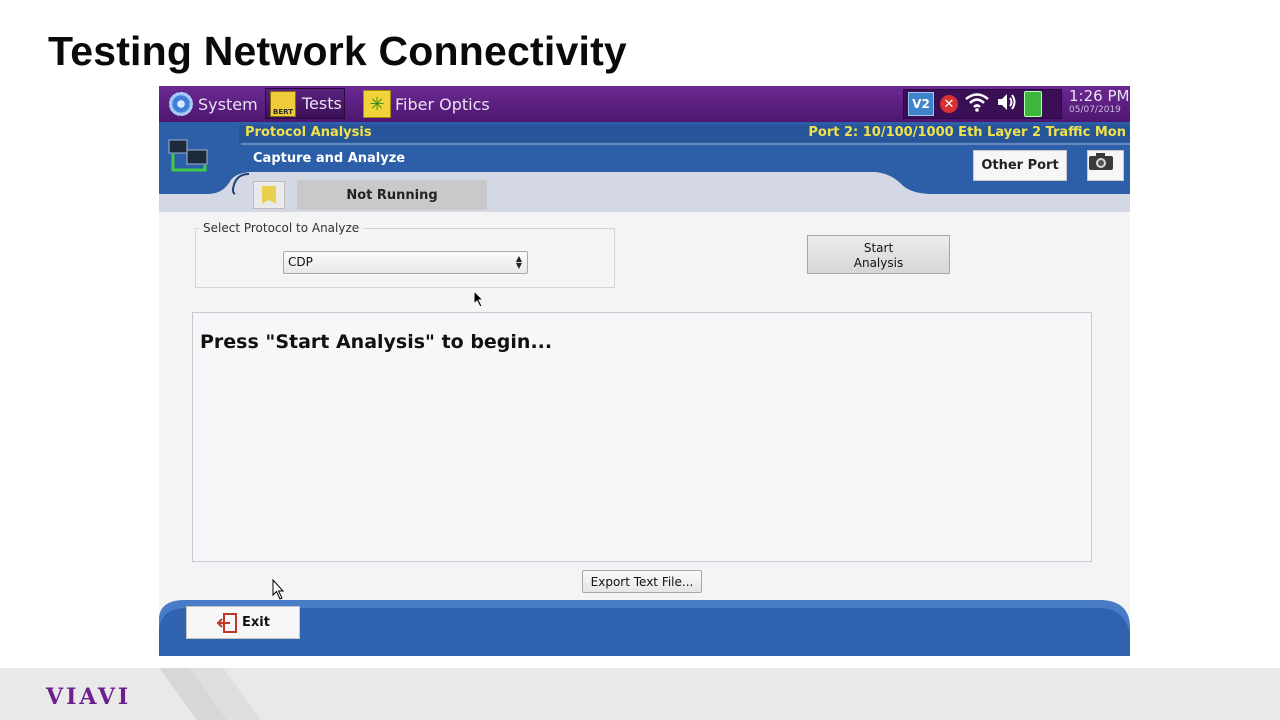  What do you see at coordinates (1020, 165) in the screenshot?
I see `other-port-button: Other Port` at bounding box center [1020, 165].